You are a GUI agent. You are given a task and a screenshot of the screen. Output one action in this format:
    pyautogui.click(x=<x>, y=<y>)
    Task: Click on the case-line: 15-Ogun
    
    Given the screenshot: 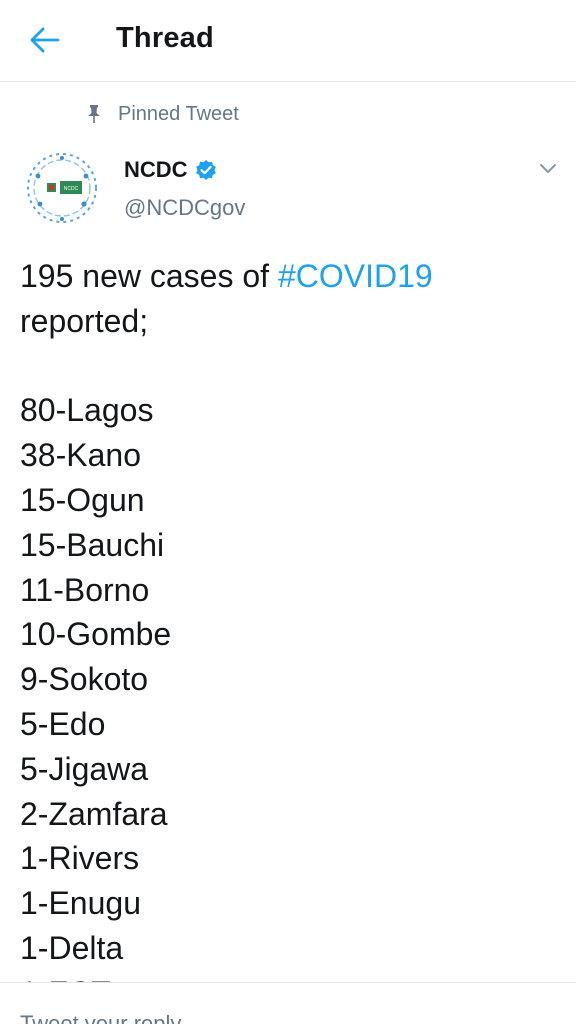 What is the action you would take?
    pyautogui.click(x=82, y=499)
    